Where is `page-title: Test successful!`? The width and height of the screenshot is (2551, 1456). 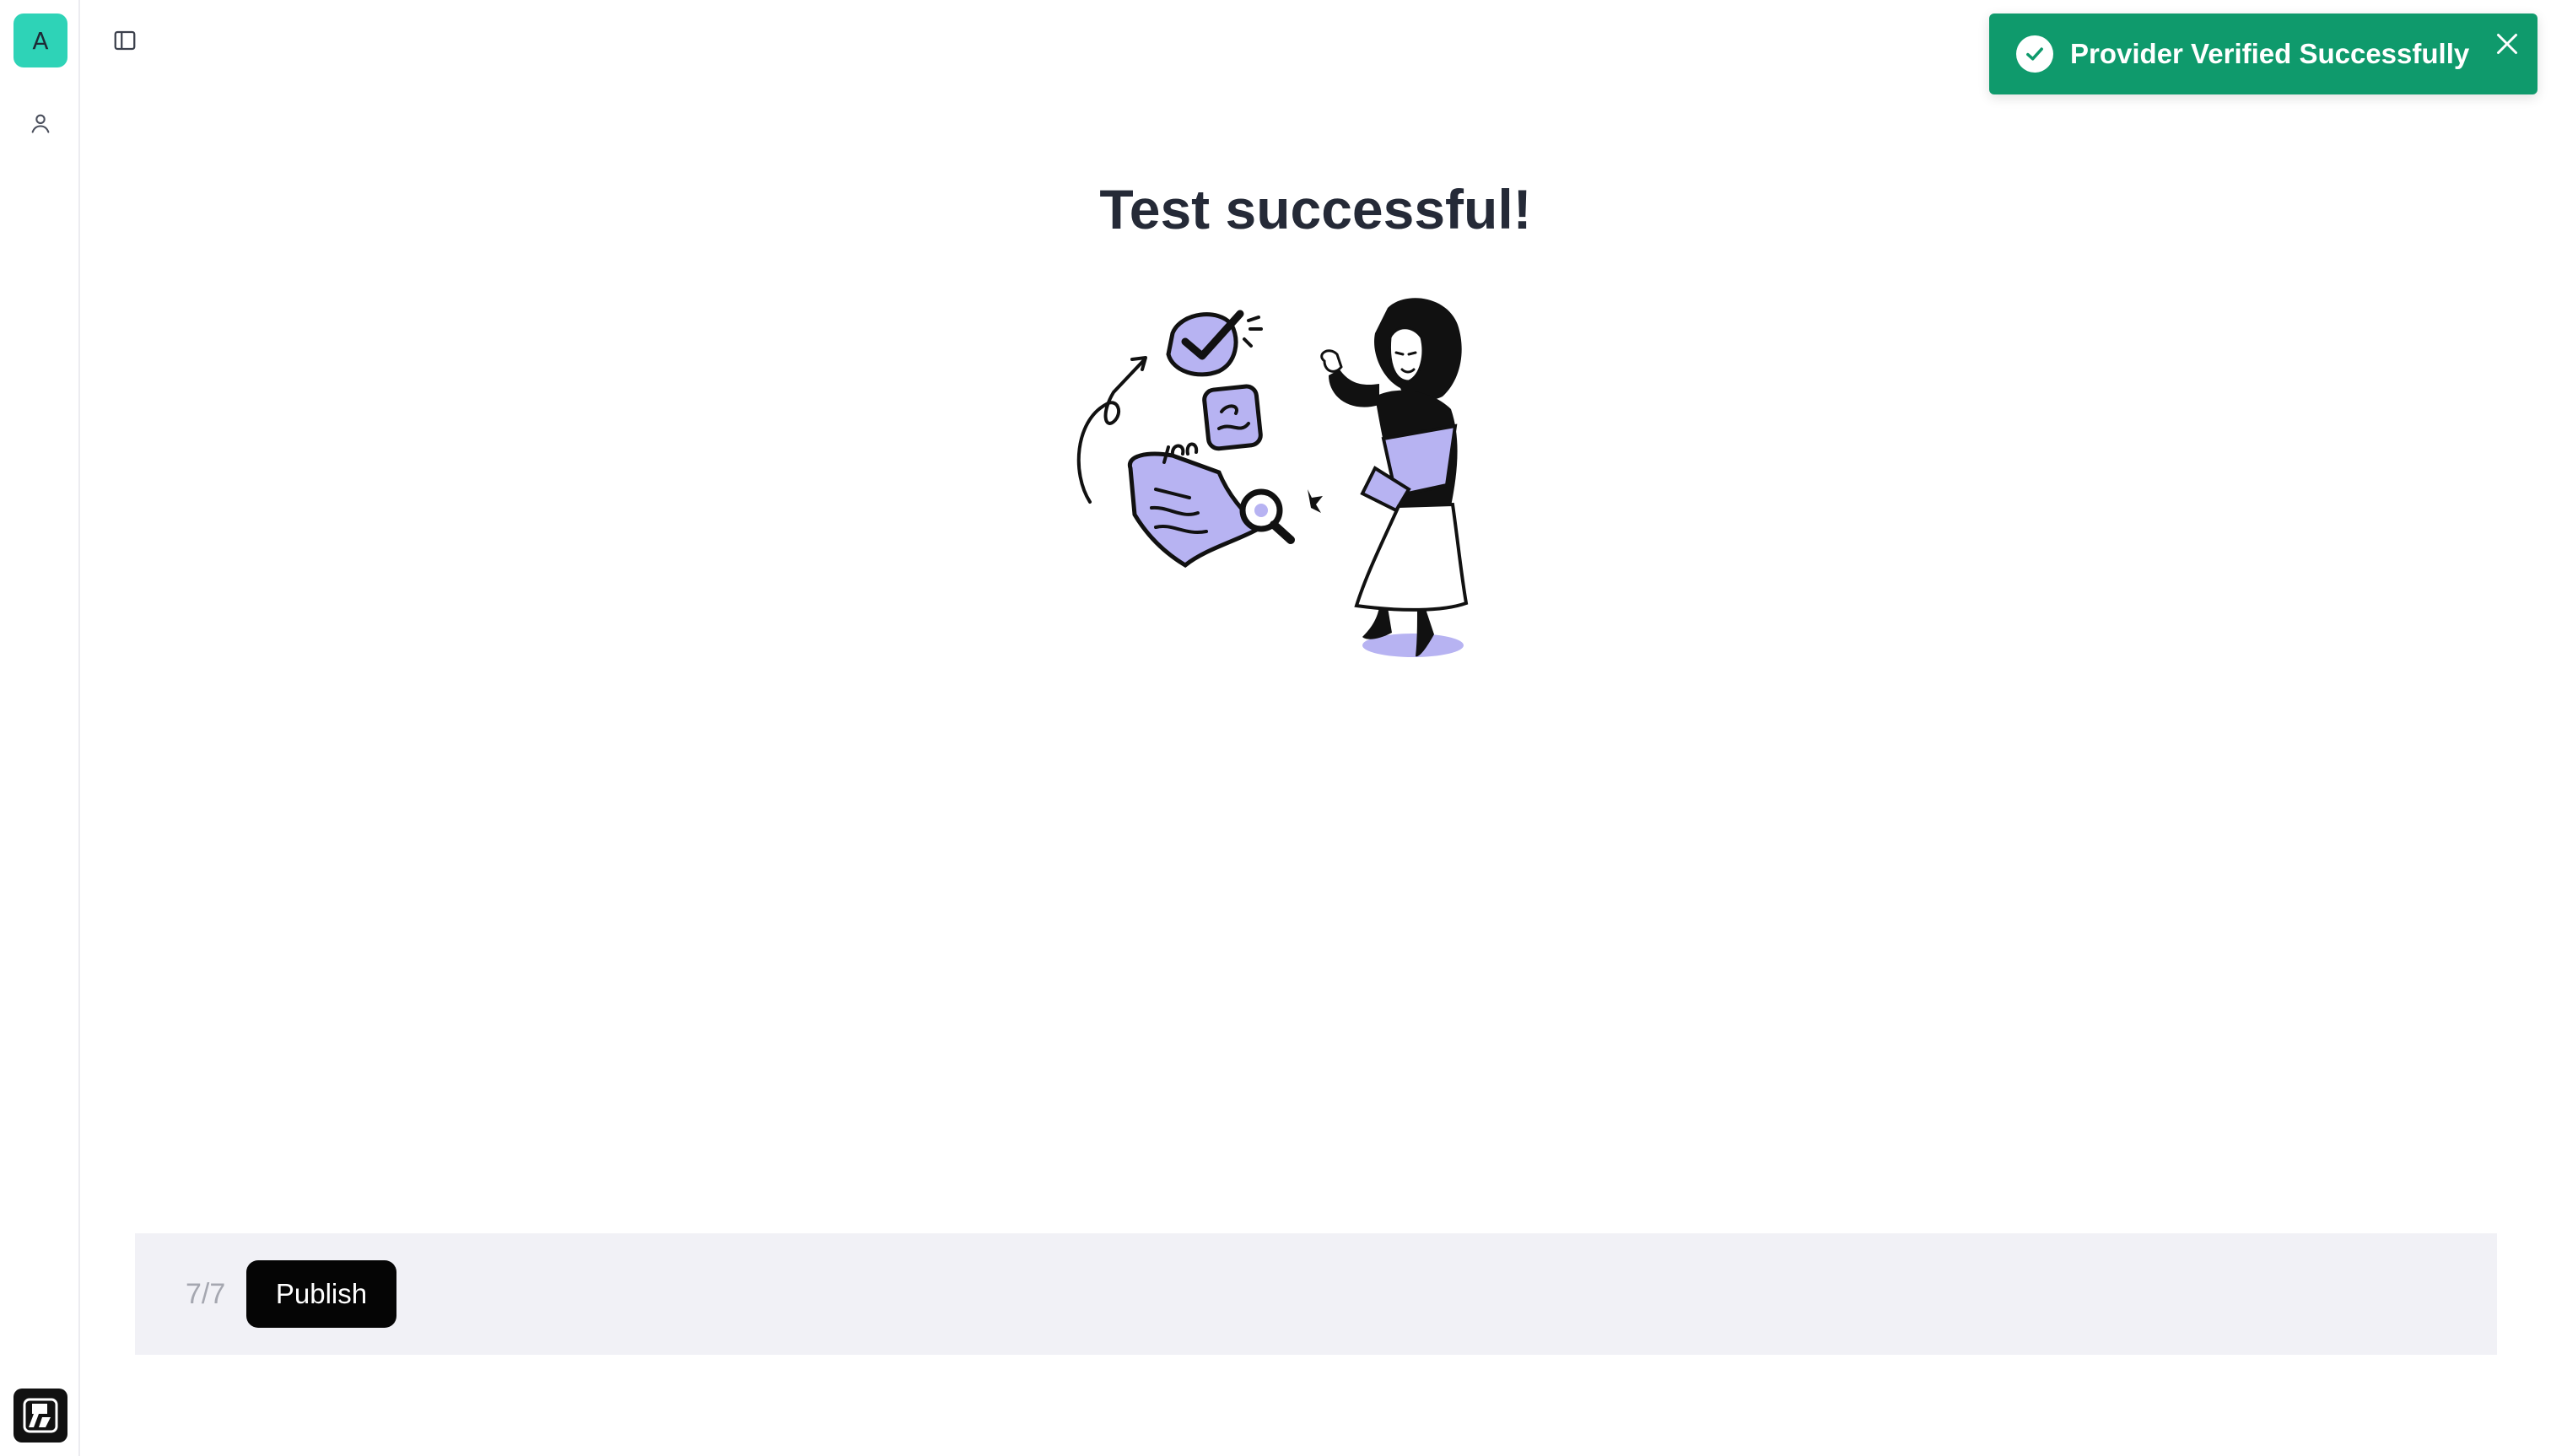
page-title: Test successful! is located at coordinates (1315, 209).